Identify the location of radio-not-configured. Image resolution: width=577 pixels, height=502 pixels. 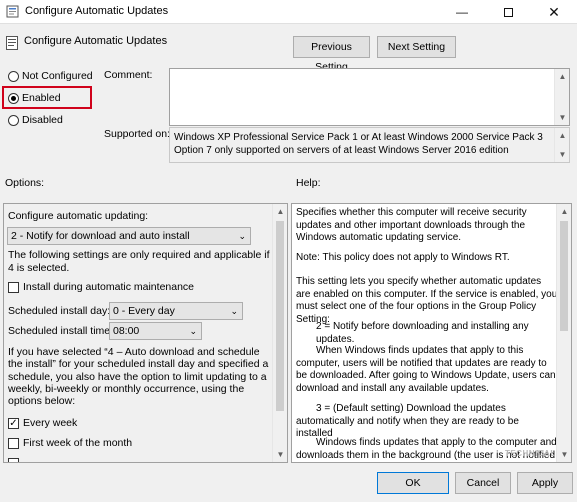
(13, 76).